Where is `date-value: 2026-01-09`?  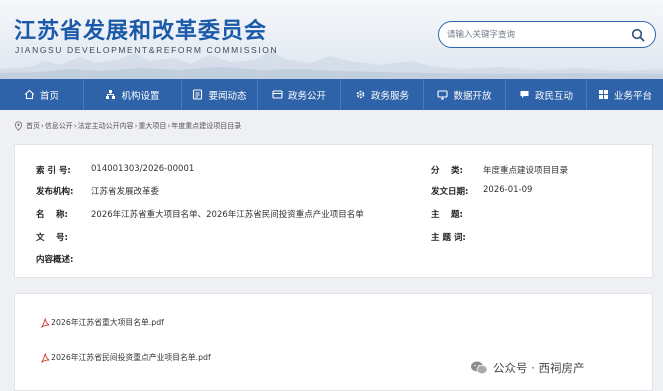
date-value: 2026-01-09 is located at coordinates (508, 190).